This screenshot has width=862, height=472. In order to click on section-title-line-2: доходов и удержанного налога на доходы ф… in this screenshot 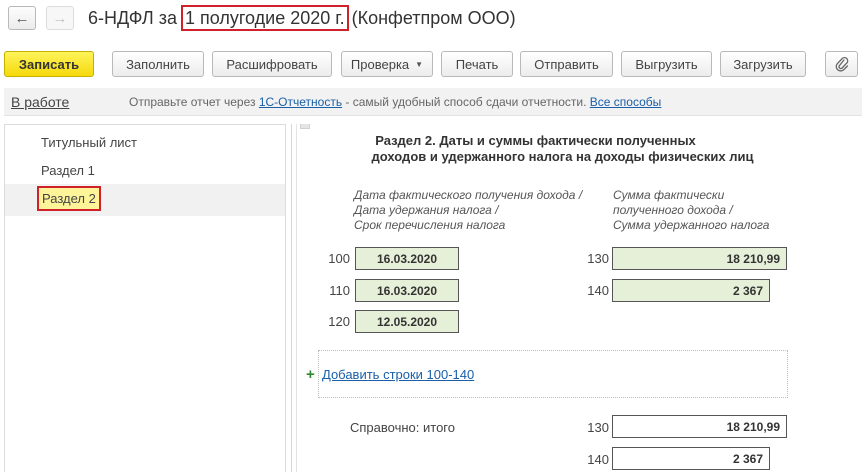, I will do `click(562, 156)`.